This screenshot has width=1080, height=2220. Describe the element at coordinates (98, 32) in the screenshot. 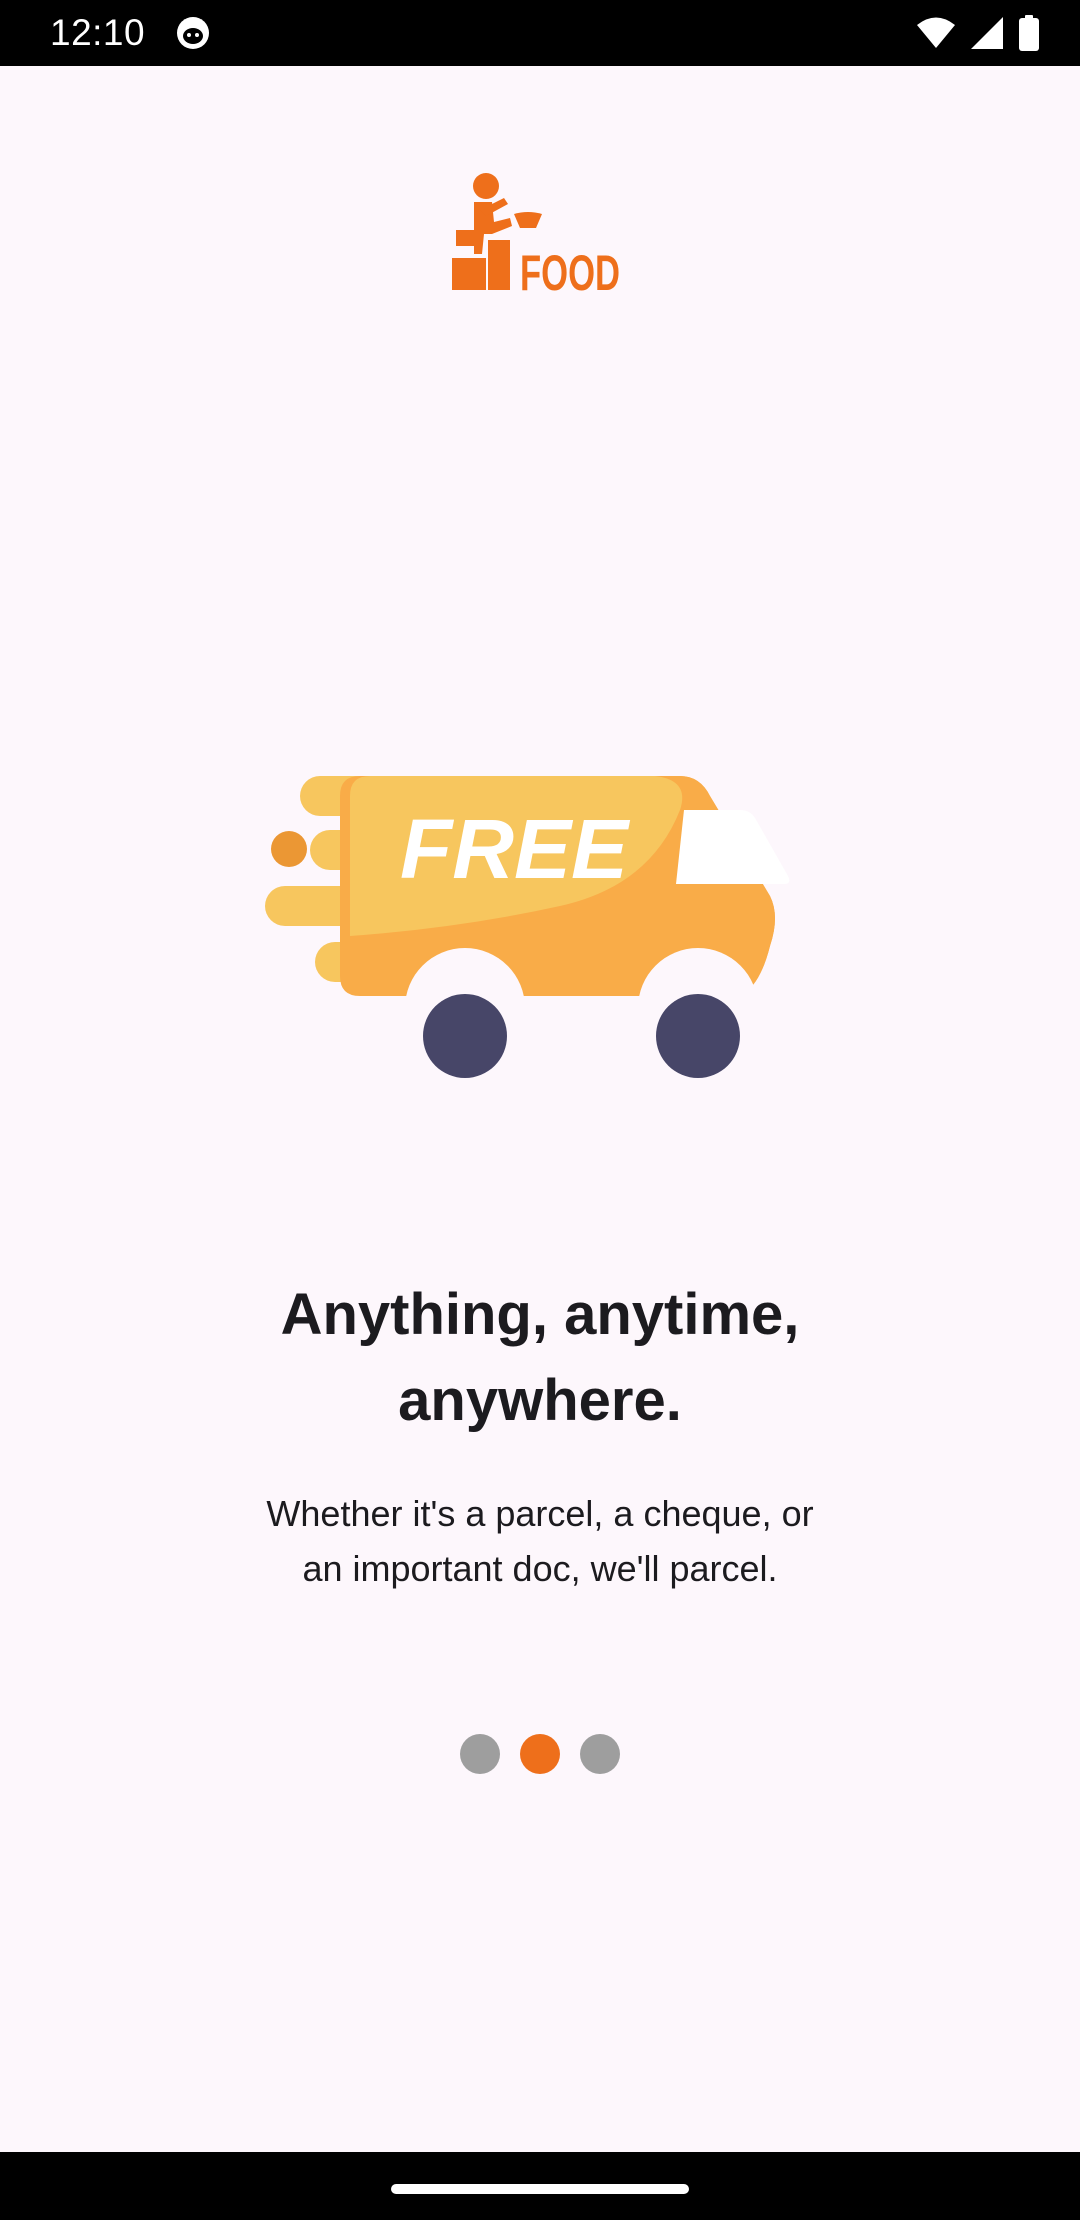

I see `status-time: 12:10` at that location.